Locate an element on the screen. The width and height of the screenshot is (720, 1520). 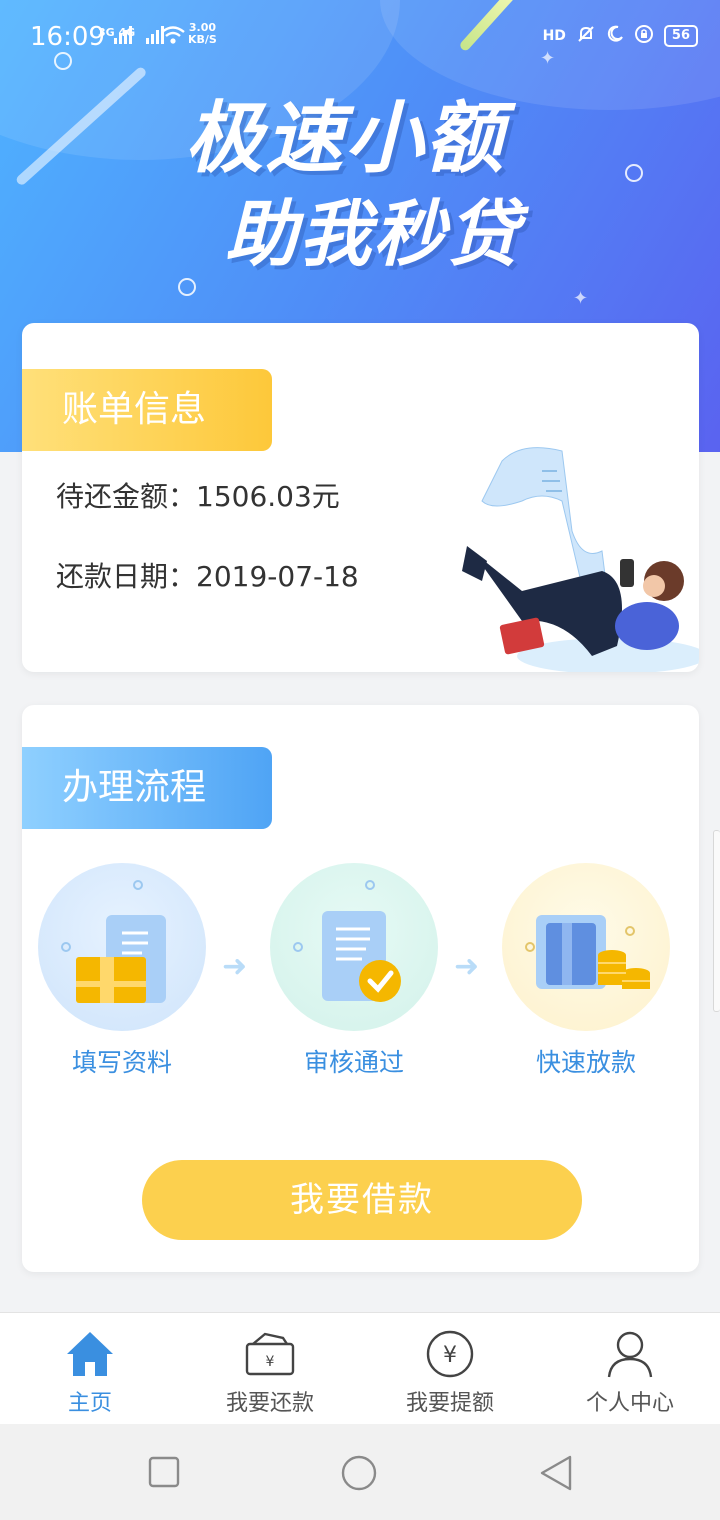
tab-raise-limit: ¥ 我要提额 is located at coordinates (450, 1369).